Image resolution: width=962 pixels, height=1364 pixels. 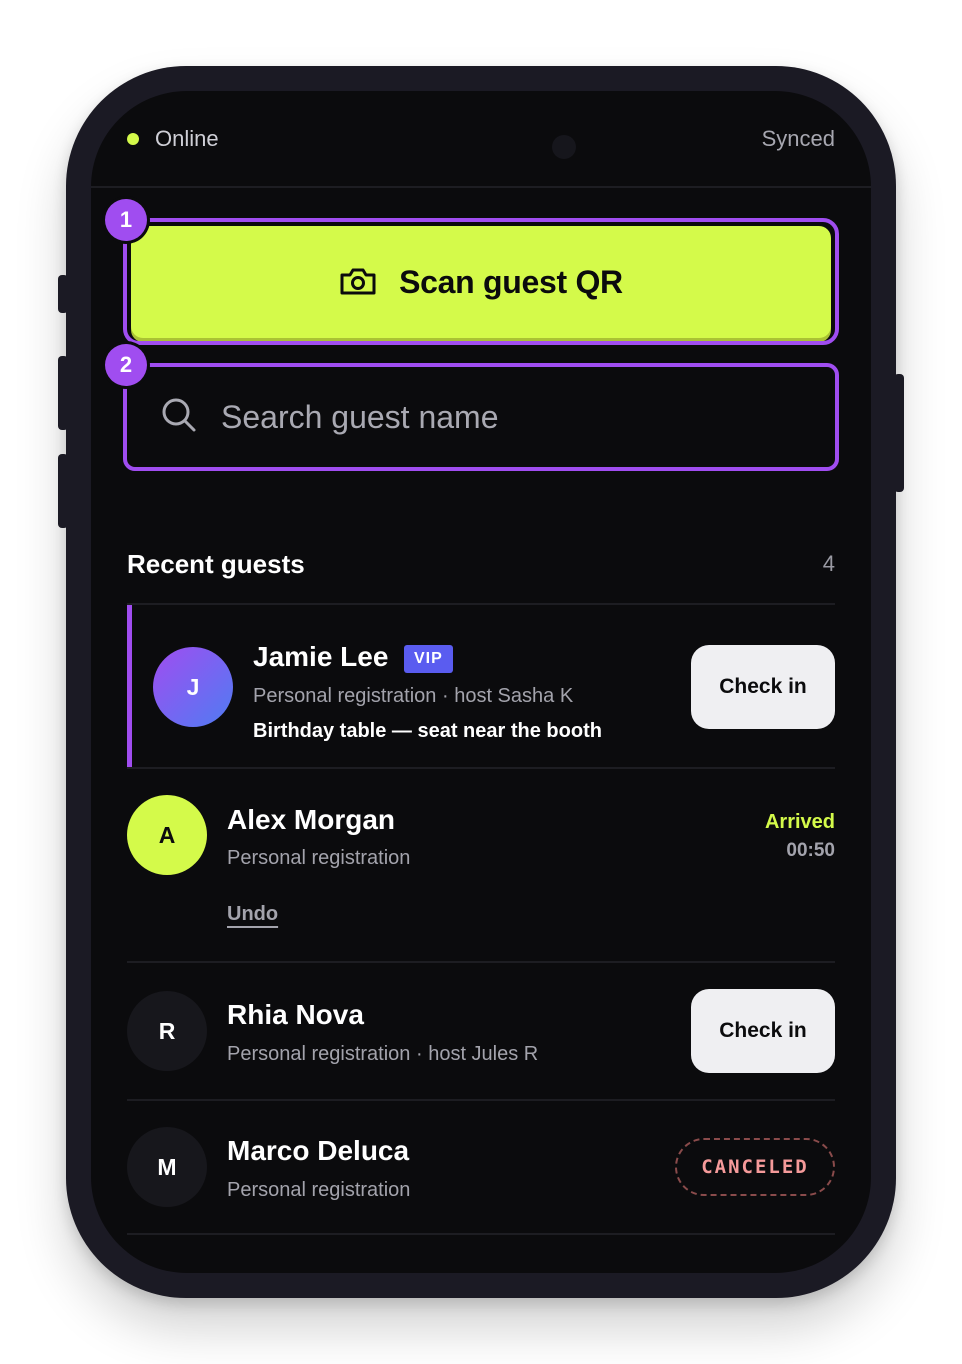 I want to click on mute-switch, so click(x=63, y=294).